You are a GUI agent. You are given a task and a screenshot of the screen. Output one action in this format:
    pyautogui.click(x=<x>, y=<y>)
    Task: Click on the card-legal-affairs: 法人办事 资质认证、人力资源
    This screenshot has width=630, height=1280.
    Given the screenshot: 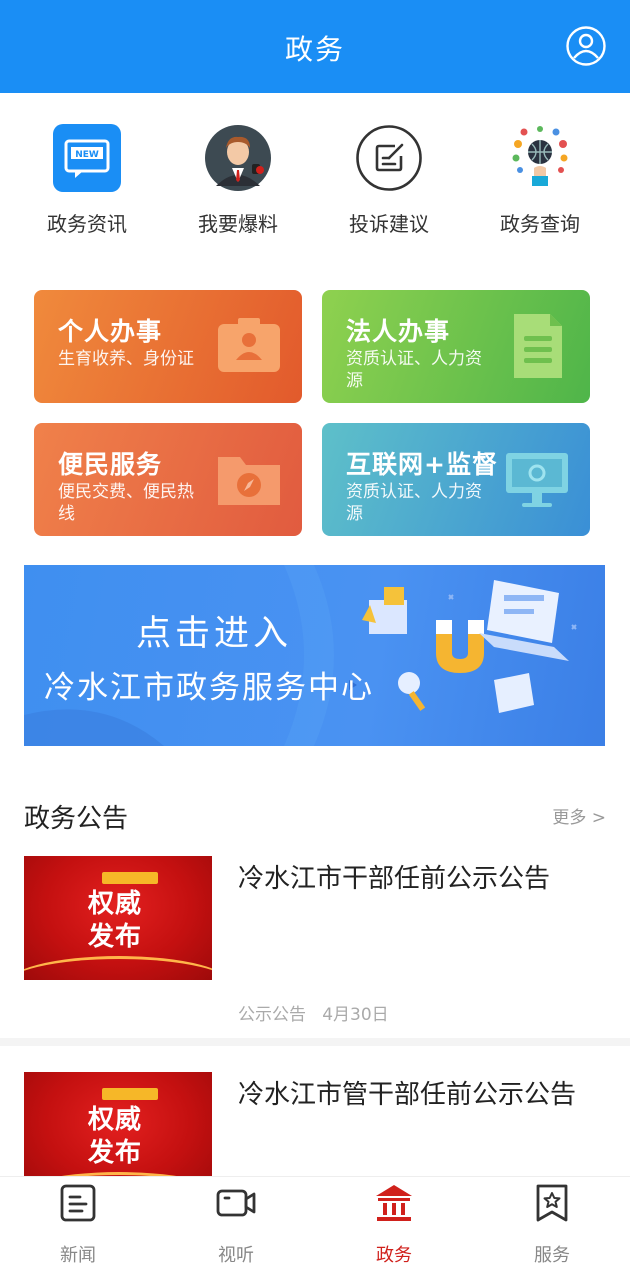 What is the action you would take?
    pyautogui.click(x=456, y=346)
    